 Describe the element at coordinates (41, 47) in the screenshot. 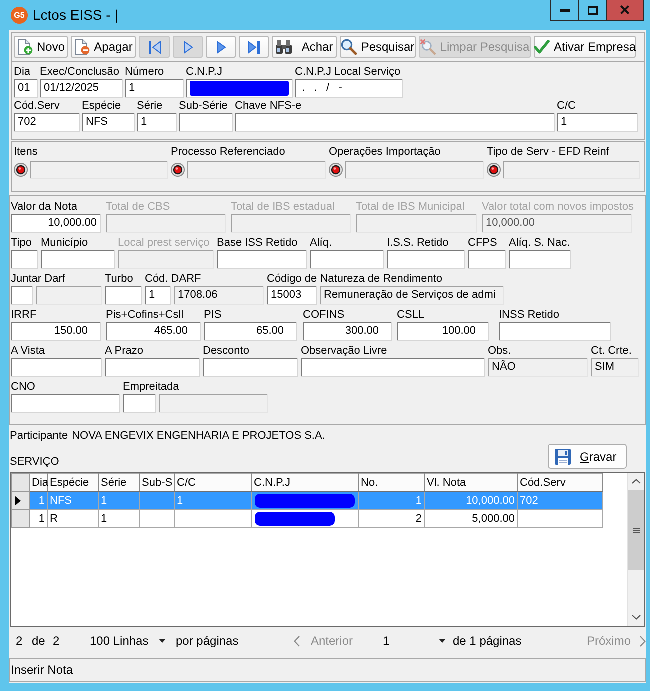

I see `new-button: Novo` at that location.